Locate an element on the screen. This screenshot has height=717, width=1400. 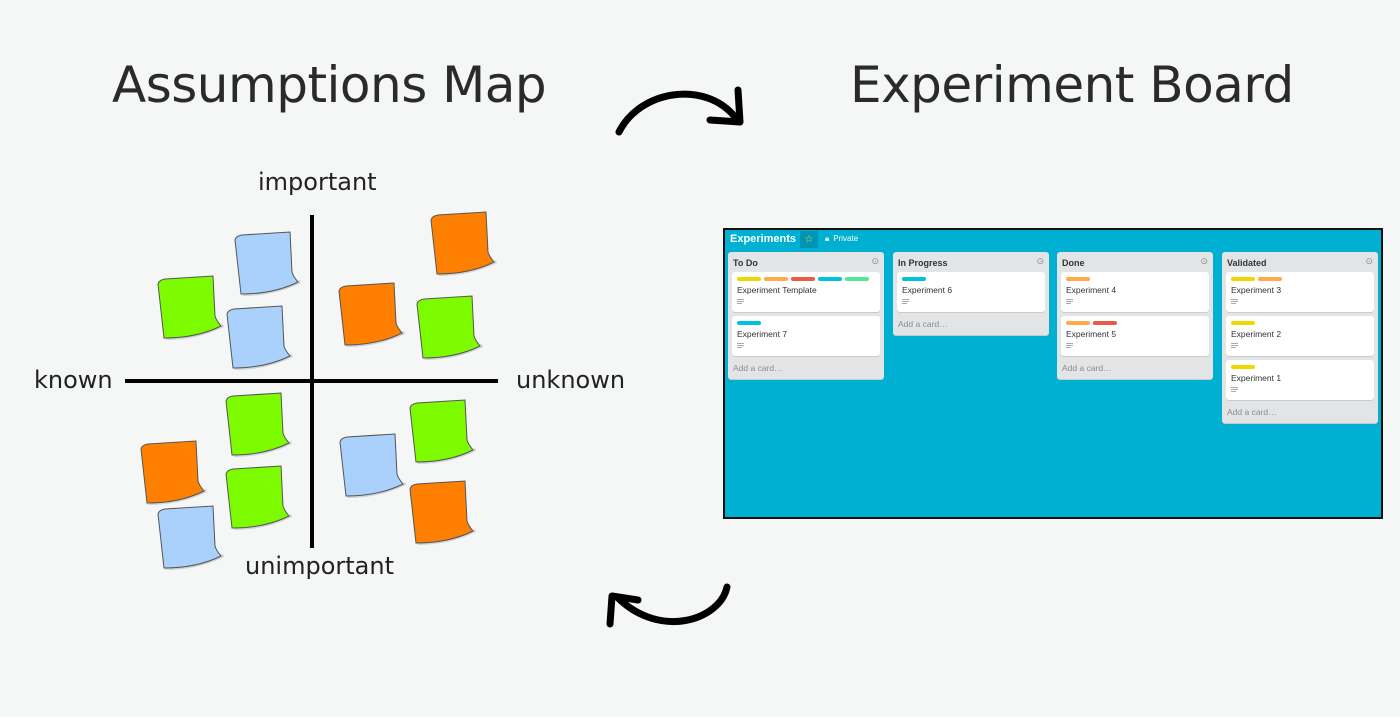
card-title: Experiment 4 is located at coordinates (1091, 290).